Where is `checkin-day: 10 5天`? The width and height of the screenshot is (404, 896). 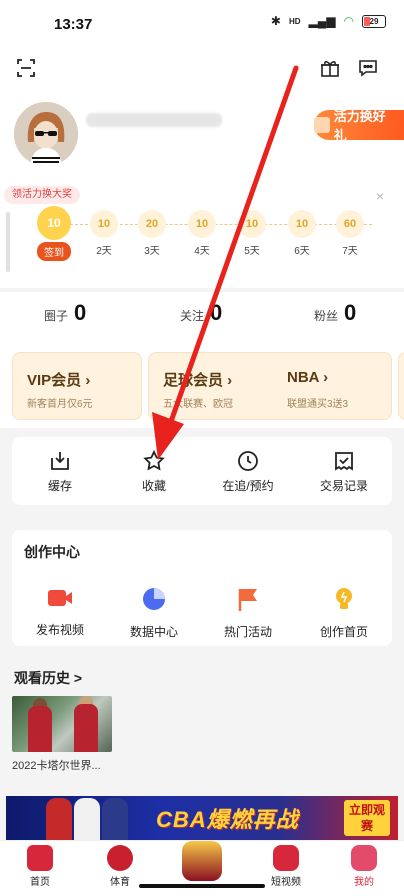 checkin-day: 10 5天 is located at coordinates (252, 230).